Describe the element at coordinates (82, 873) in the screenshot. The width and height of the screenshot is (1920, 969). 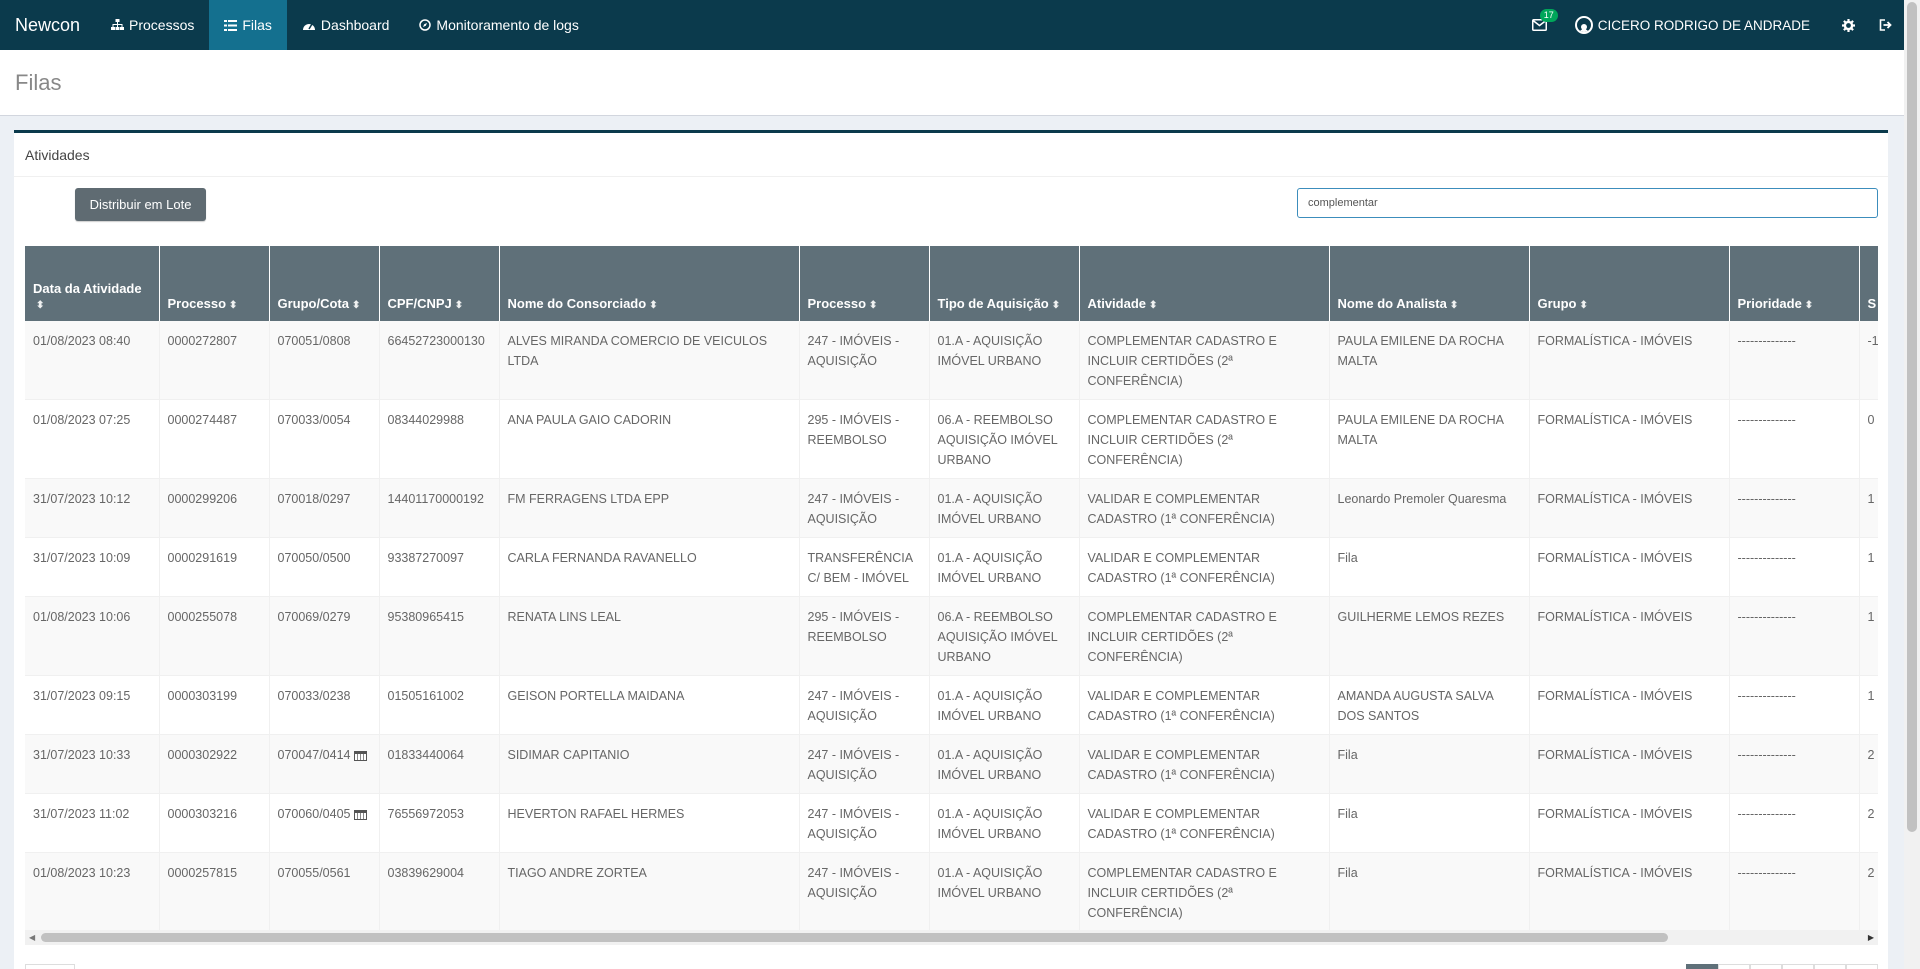
I see `table-cell-text: 01/08/2023 10:23` at that location.